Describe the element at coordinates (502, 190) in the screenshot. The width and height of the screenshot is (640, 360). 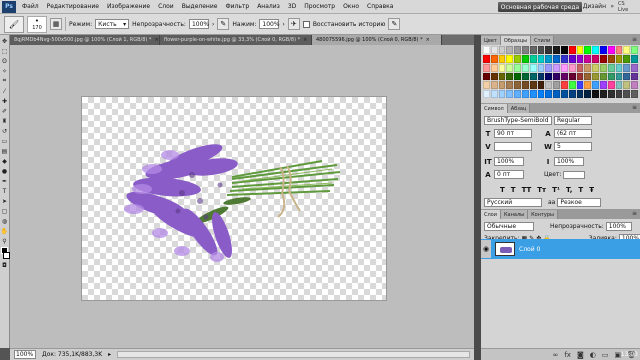
I see `faux-bold-button: T` at that location.